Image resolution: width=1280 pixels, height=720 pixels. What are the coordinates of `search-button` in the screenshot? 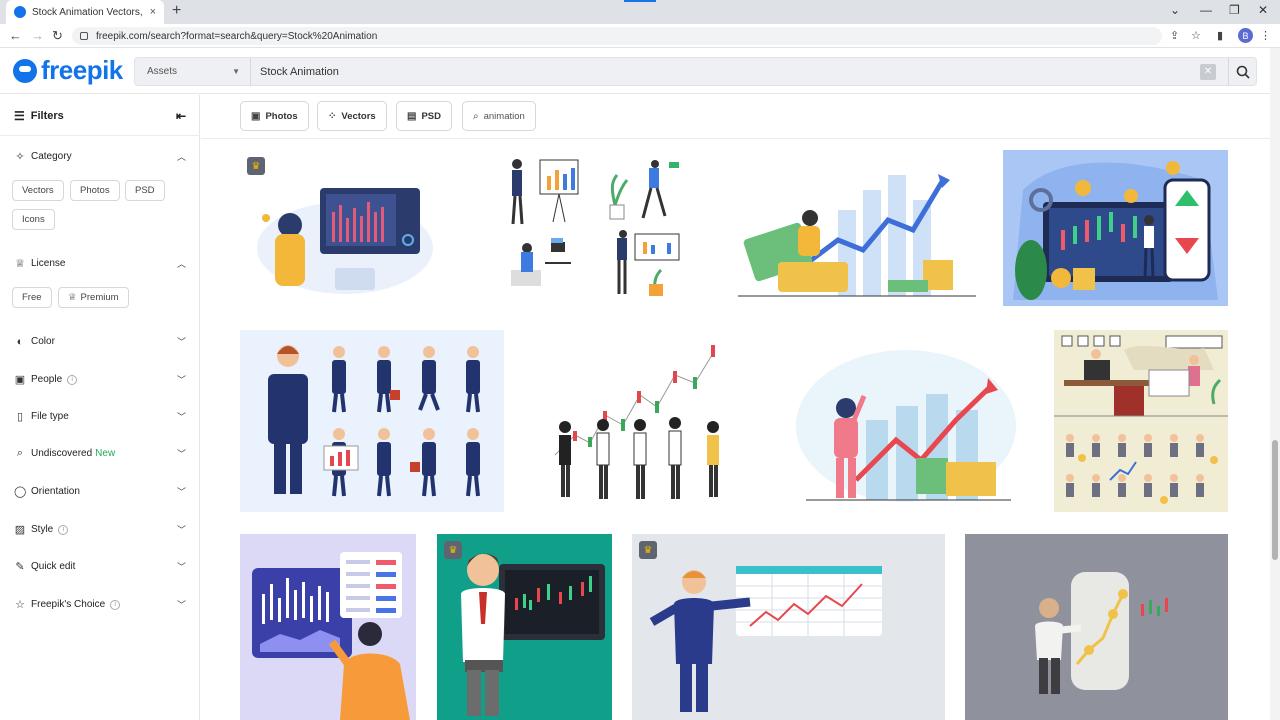 It's located at (1242, 71).